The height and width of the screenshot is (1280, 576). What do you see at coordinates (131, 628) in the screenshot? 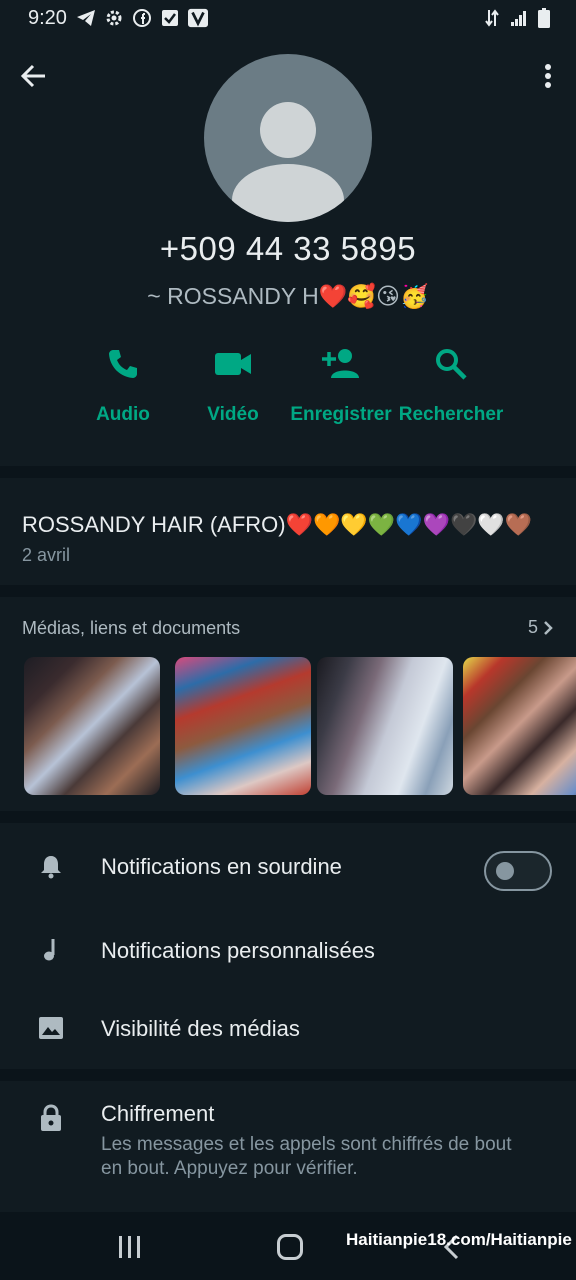
I see `media-section-title: Médias, liens et documents` at bounding box center [131, 628].